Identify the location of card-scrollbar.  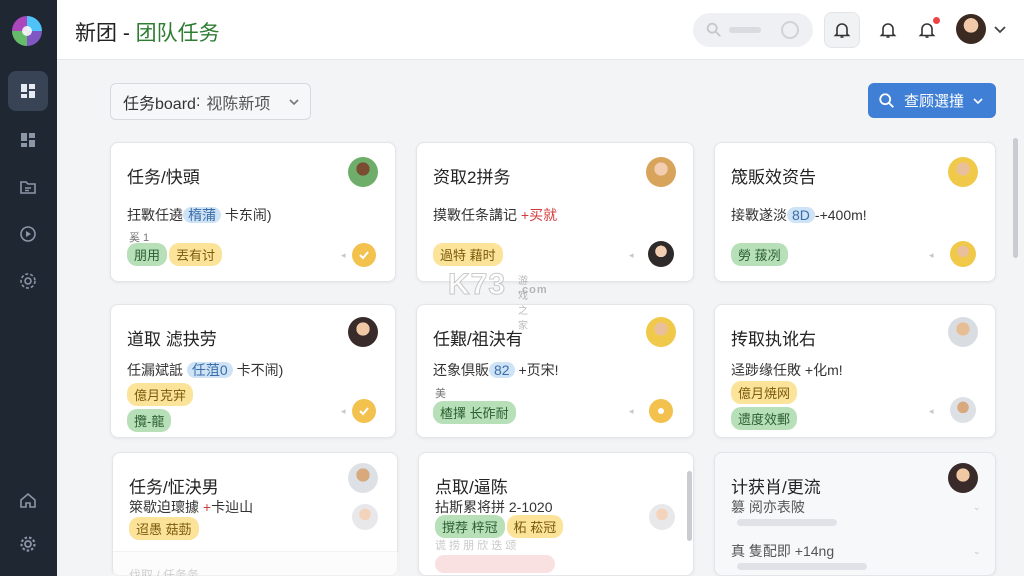
(689, 506).